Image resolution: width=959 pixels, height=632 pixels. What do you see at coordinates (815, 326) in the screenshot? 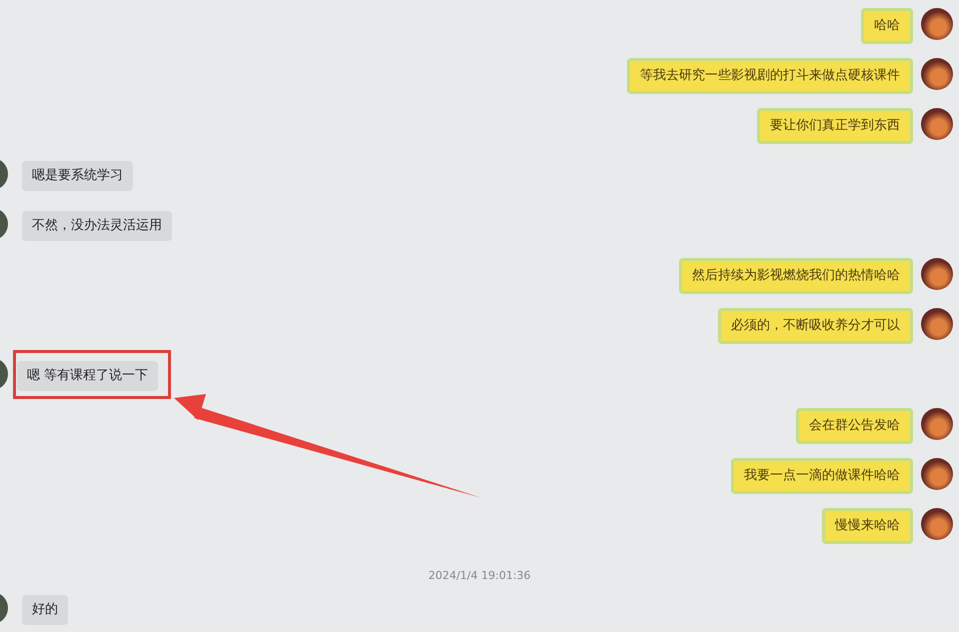
I see `message-bubble: 必须的，不断吸收养分才可以` at bounding box center [815, 326].